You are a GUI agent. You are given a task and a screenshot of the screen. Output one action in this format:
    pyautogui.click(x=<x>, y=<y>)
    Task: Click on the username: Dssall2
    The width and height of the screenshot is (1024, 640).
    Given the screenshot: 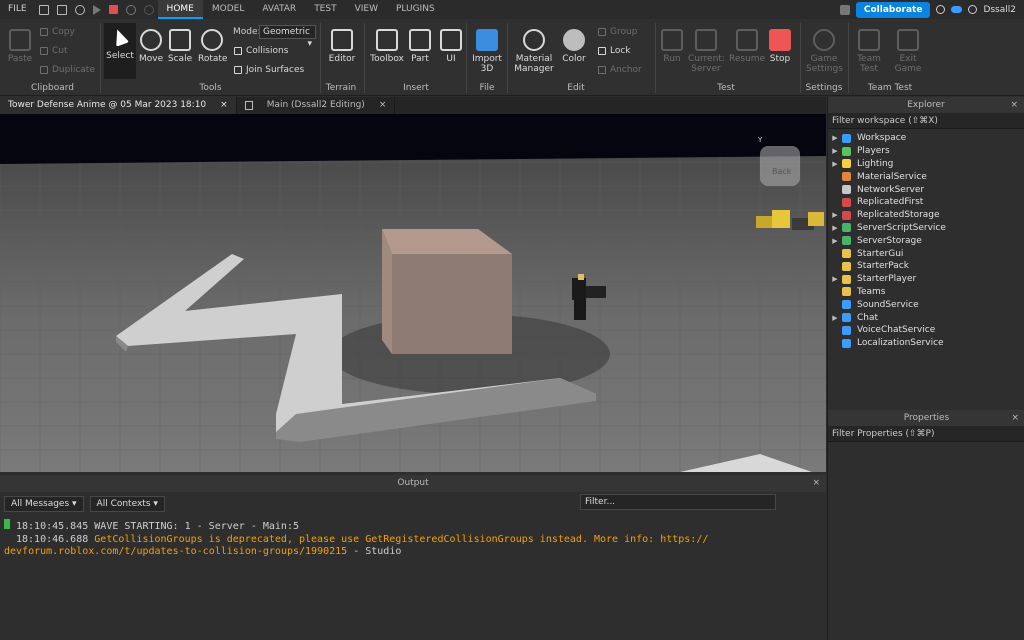 What is the action you would take?
    pyautogui.click(x=999, y=10)
    